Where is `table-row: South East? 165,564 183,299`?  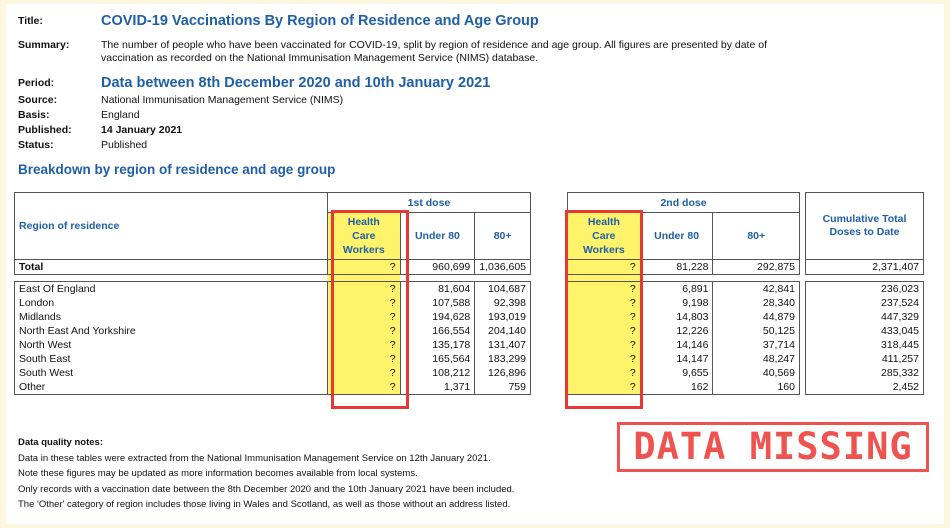 table-row: South East? 165,564 183,299 is located at coordinates (272, 359).